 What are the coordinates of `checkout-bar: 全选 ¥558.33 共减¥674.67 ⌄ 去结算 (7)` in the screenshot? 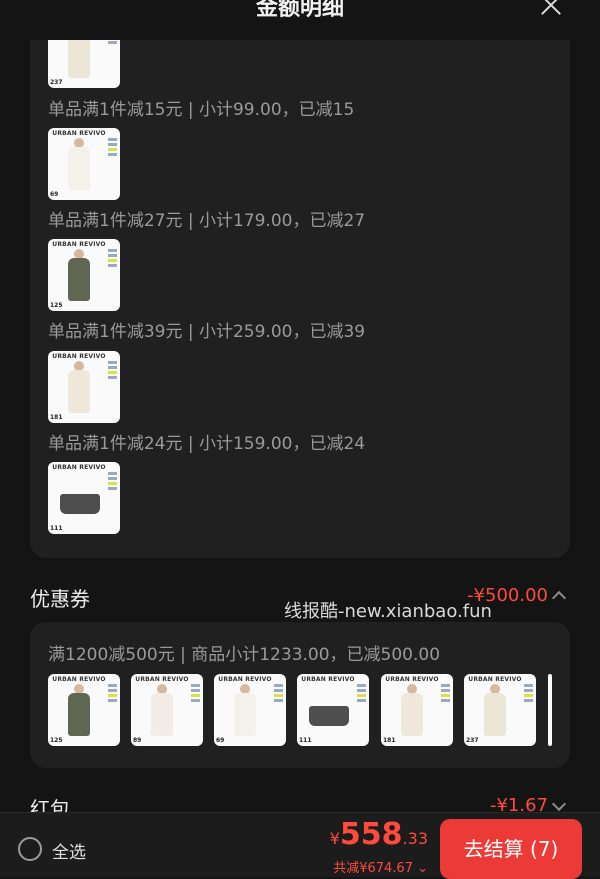 It's located at (300, 845).